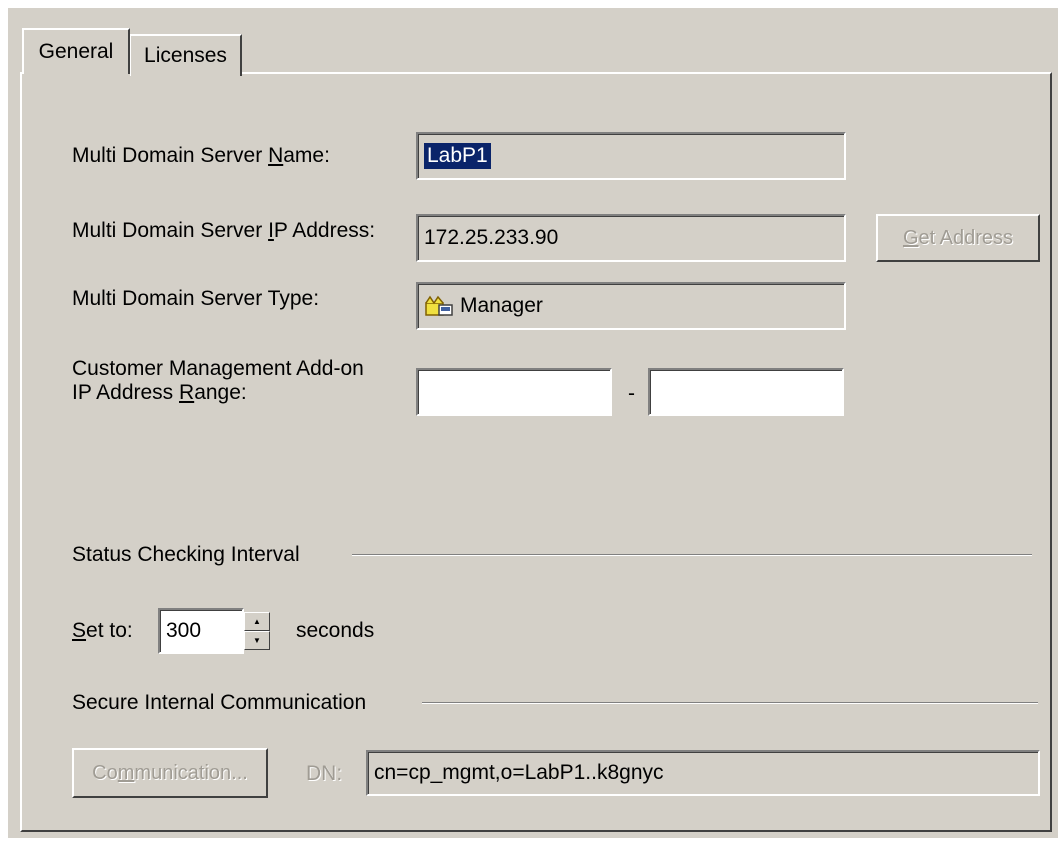 The width and height of the screenshot is (1061, 841). Describe the element at coordinates (324, 773) in the screenshot. I see `dn-label: DN:` at that location.